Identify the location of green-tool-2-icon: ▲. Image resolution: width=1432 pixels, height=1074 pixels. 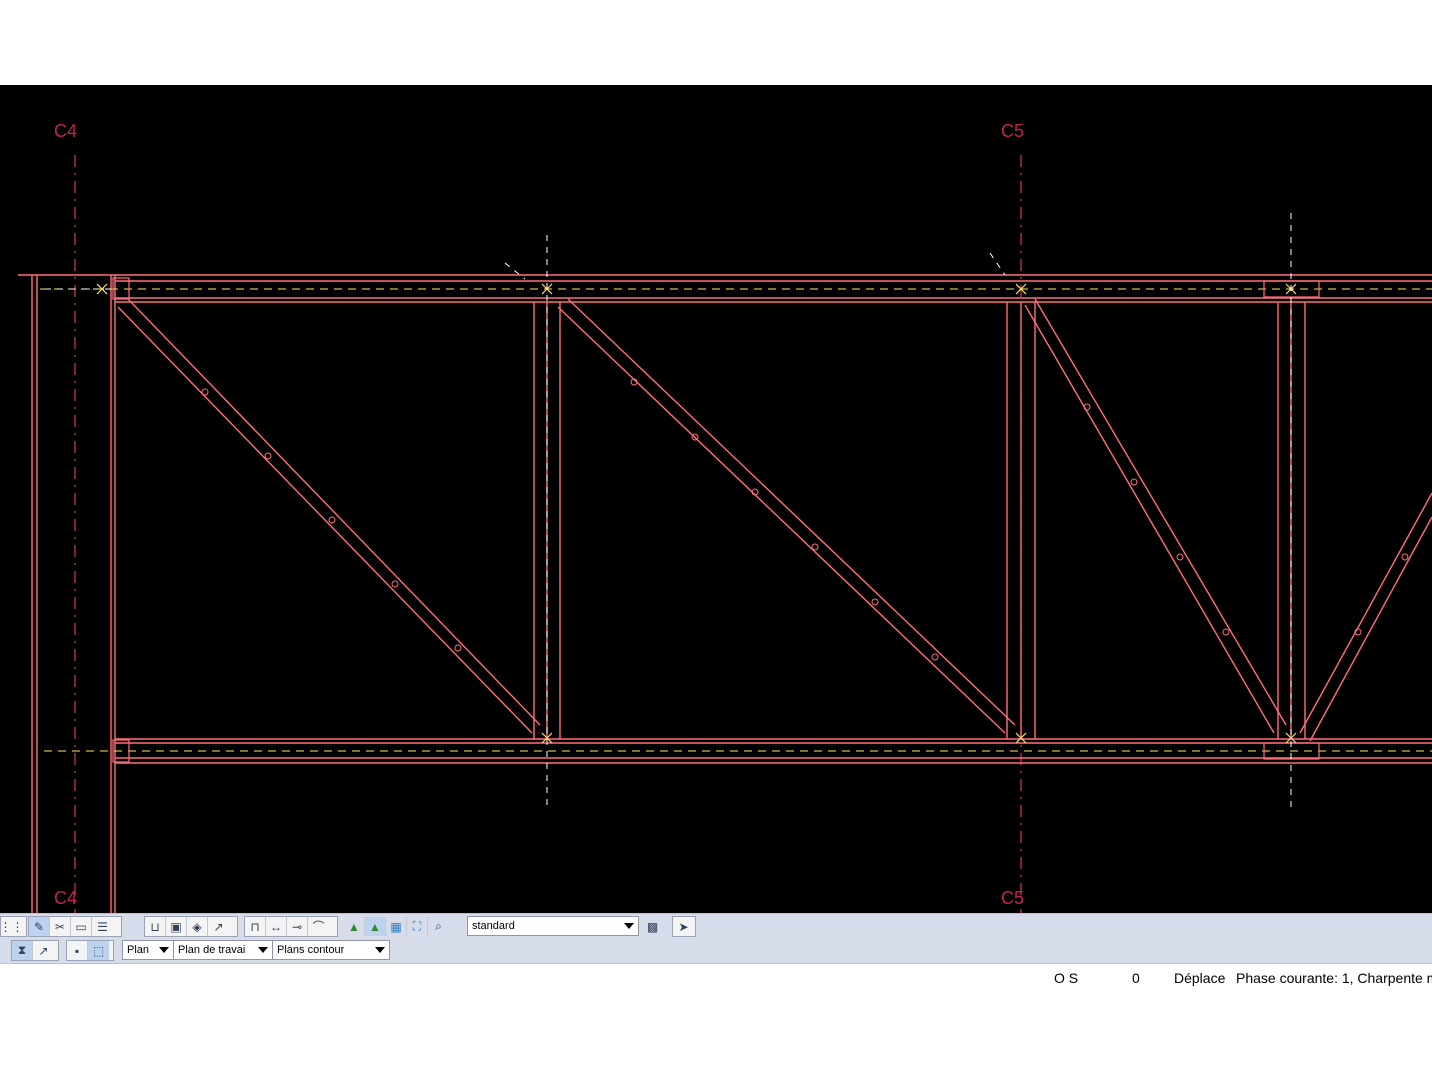
(375, 926).